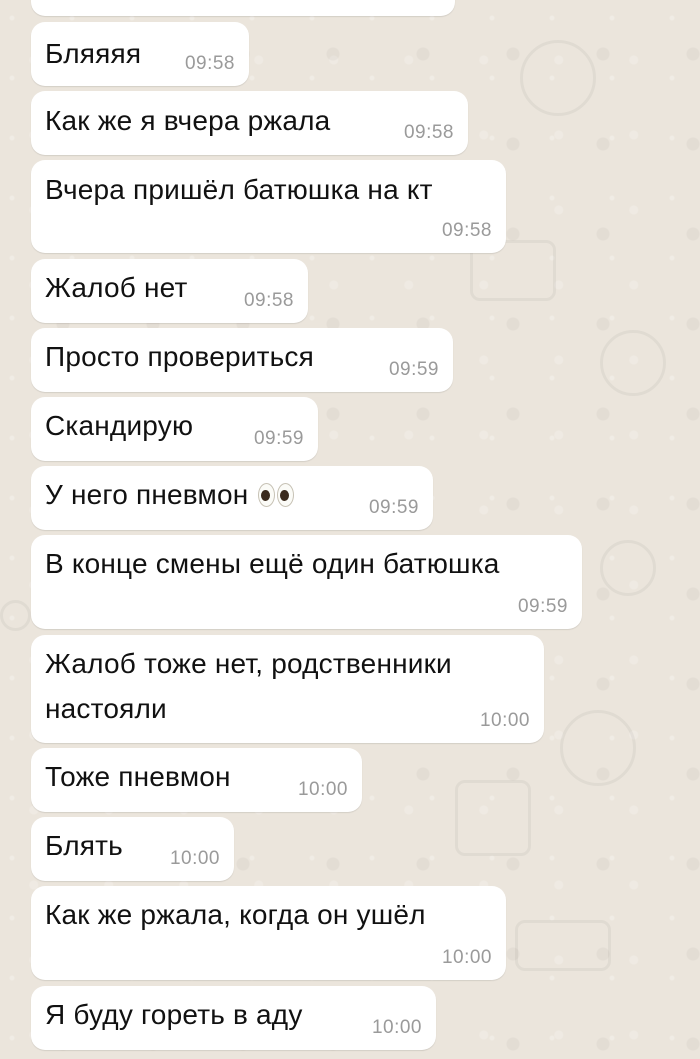  What do you see at coordinates (239, 189) in the screenshot?
I see `message-text: Вчера пришёл батюшка на кт` at bounding box center [239, 189].